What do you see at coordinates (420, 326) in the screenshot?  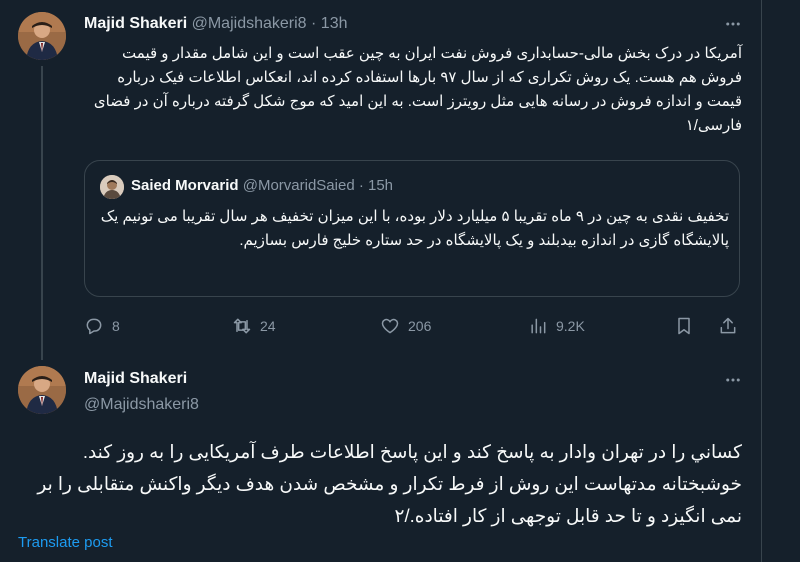 I see `like-count: 206` at bounding box center [420, 326].